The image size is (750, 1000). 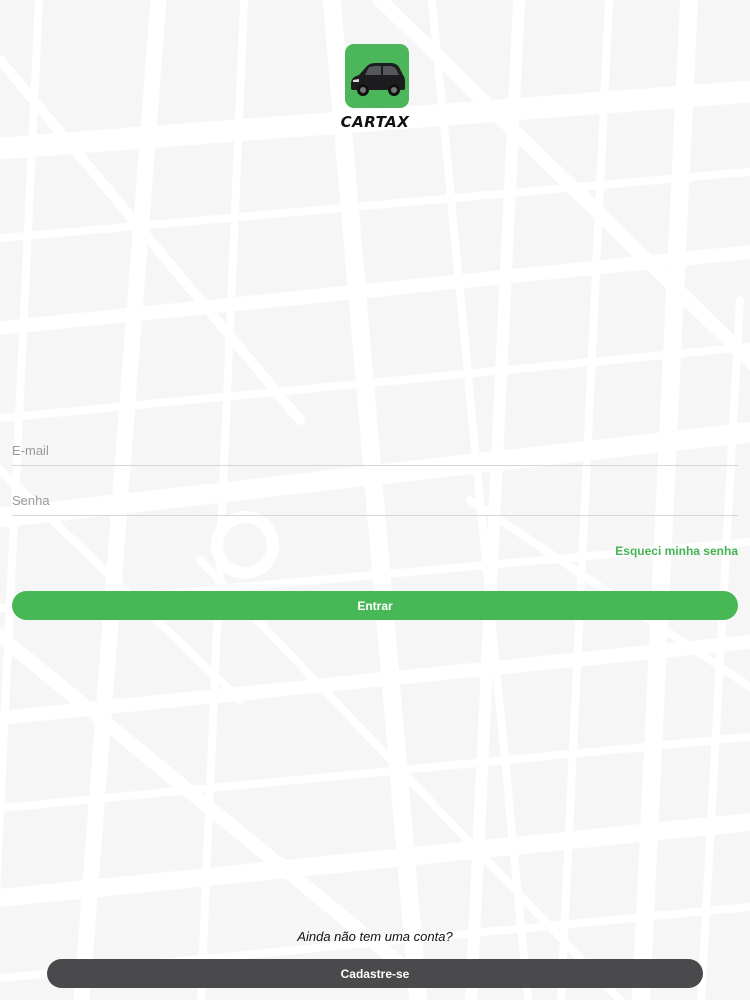 What do you see at coordinates (375, 122) in the screenshot?
I see `brand-name: CARTAX` at bounding box center [375, 122].